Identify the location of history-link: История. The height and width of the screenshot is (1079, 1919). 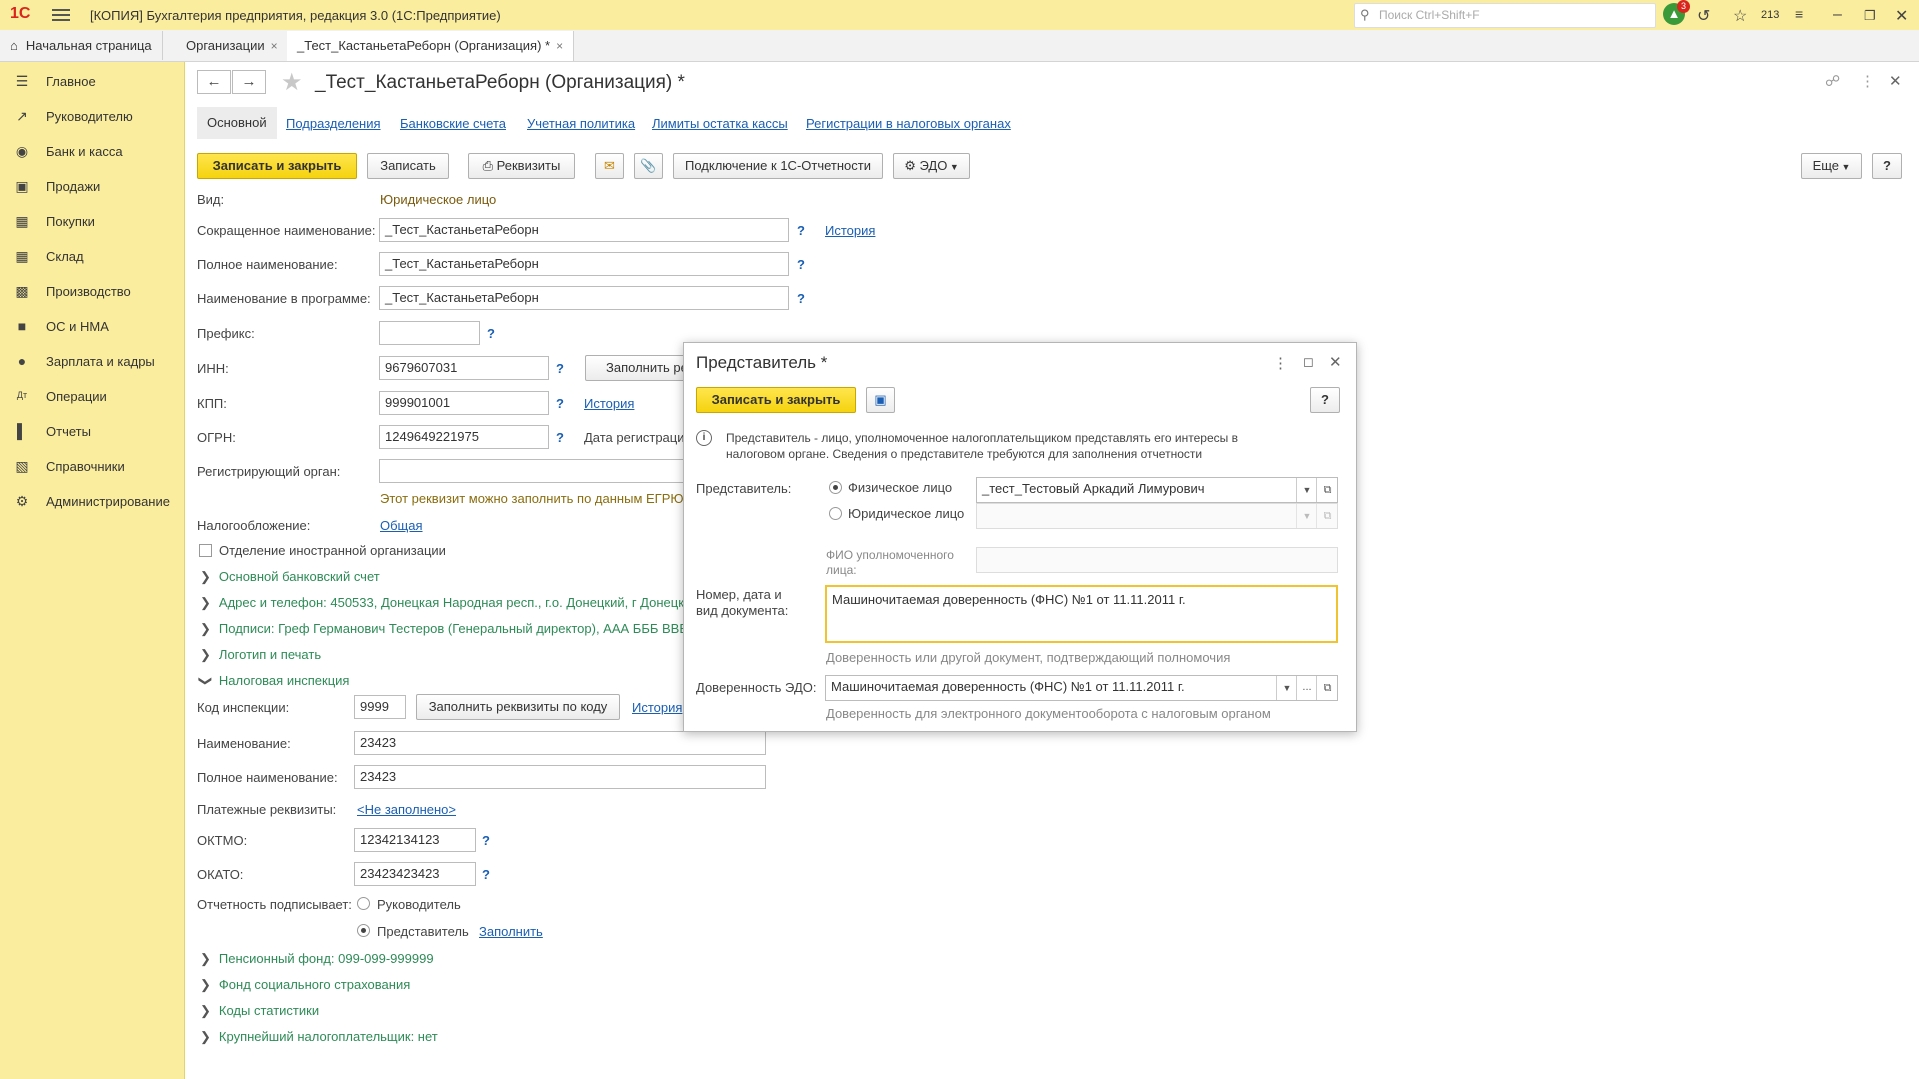
(850, 230).